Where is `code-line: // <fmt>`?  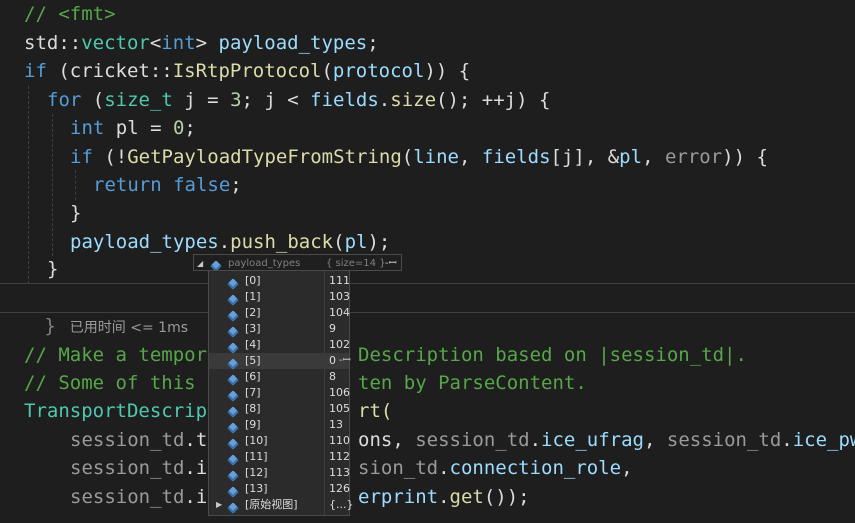 code-line: // <fmt> is located at coordinates (58, 14).